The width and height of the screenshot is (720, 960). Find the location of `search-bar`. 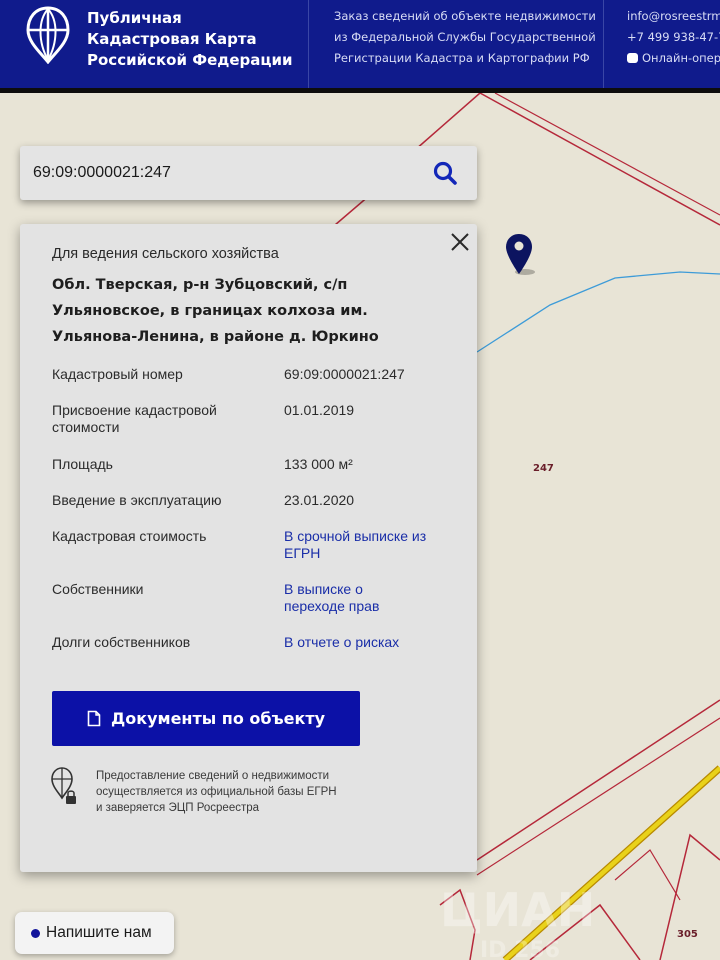

search-bar is located at coordinates (248, 173).